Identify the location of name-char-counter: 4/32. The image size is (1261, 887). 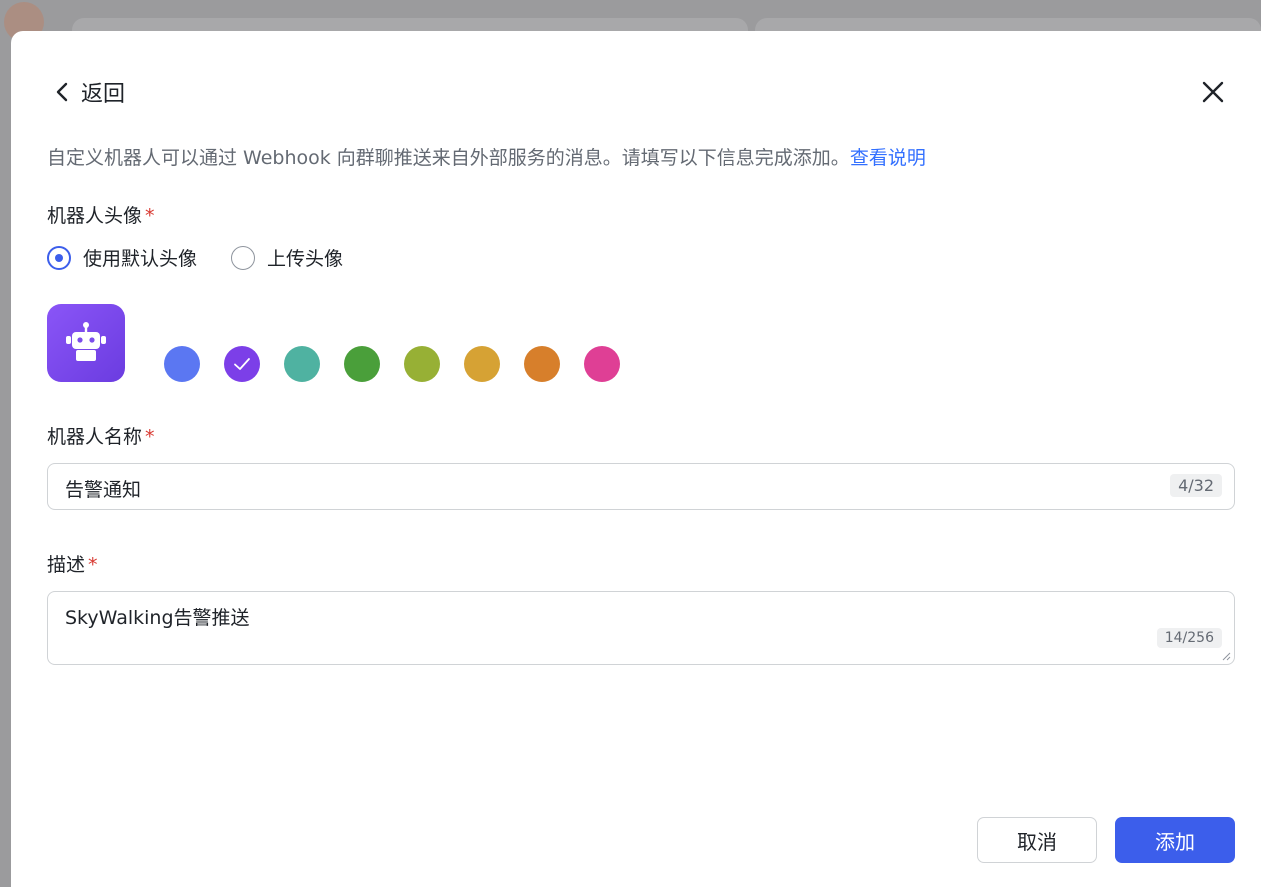
(1196, 485).